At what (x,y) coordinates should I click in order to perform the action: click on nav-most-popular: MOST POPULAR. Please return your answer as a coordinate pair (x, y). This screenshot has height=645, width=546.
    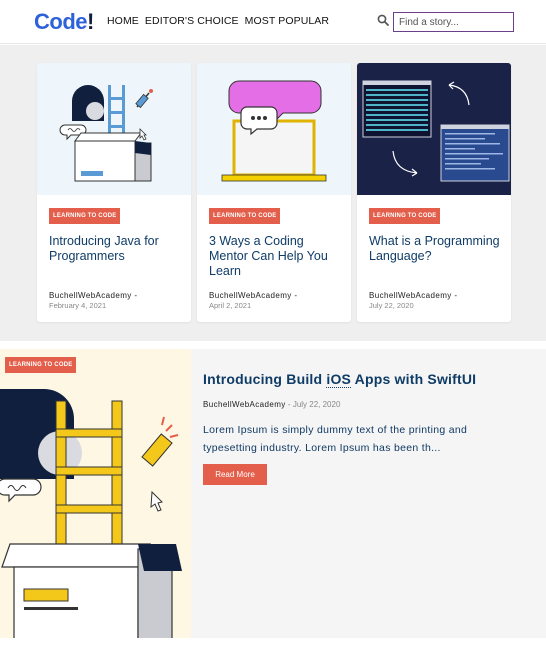
    Looking at the image, I should click on (287, 21).